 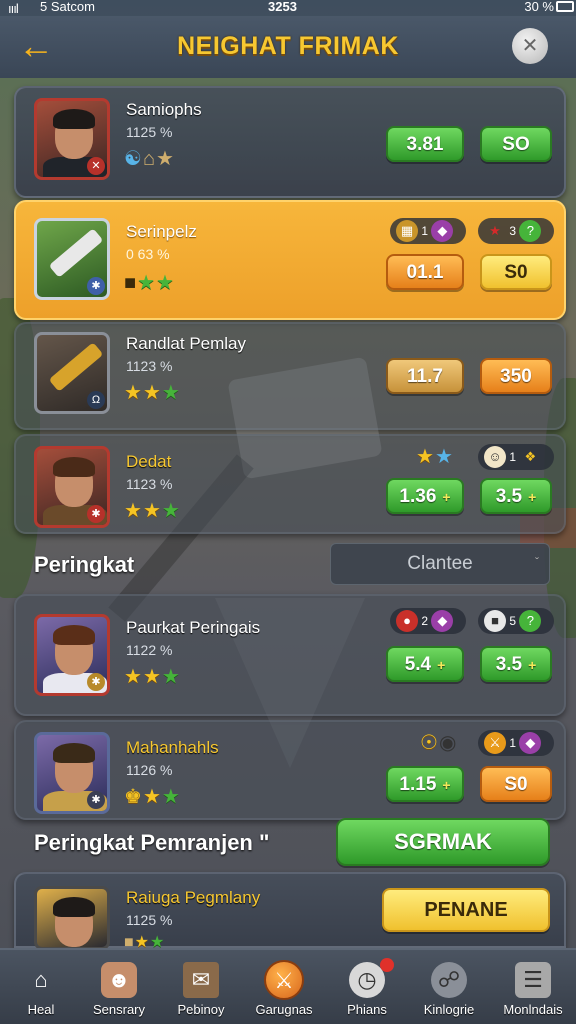 I want to click on score-button: 11.7, so click(x=425, y=376).